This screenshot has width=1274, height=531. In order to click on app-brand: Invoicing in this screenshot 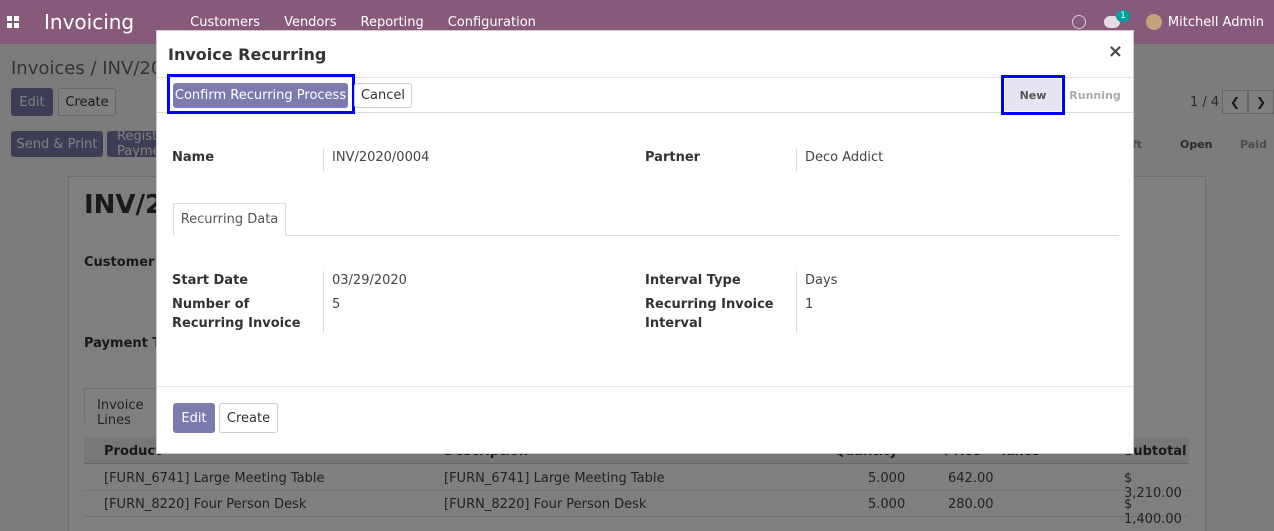, I will do `click(89, 22)`.